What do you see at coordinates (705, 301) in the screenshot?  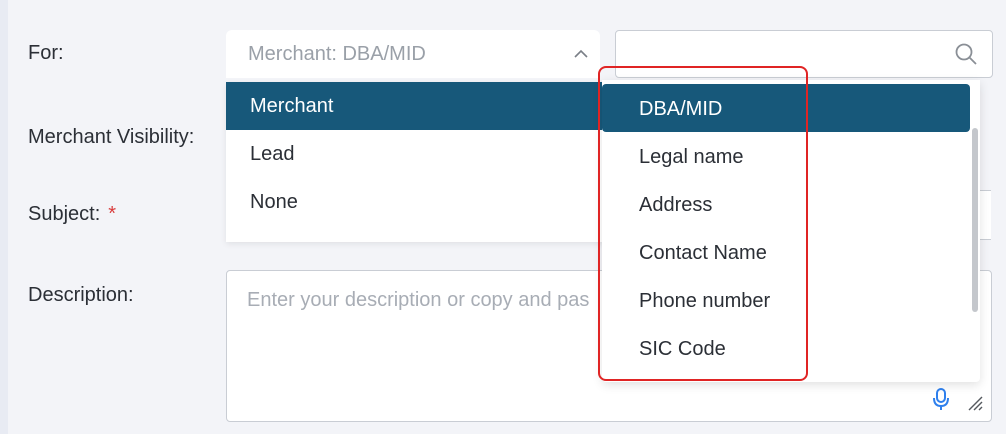 I see `menu-item-label: Phone number` at bounding box center [705, 301].